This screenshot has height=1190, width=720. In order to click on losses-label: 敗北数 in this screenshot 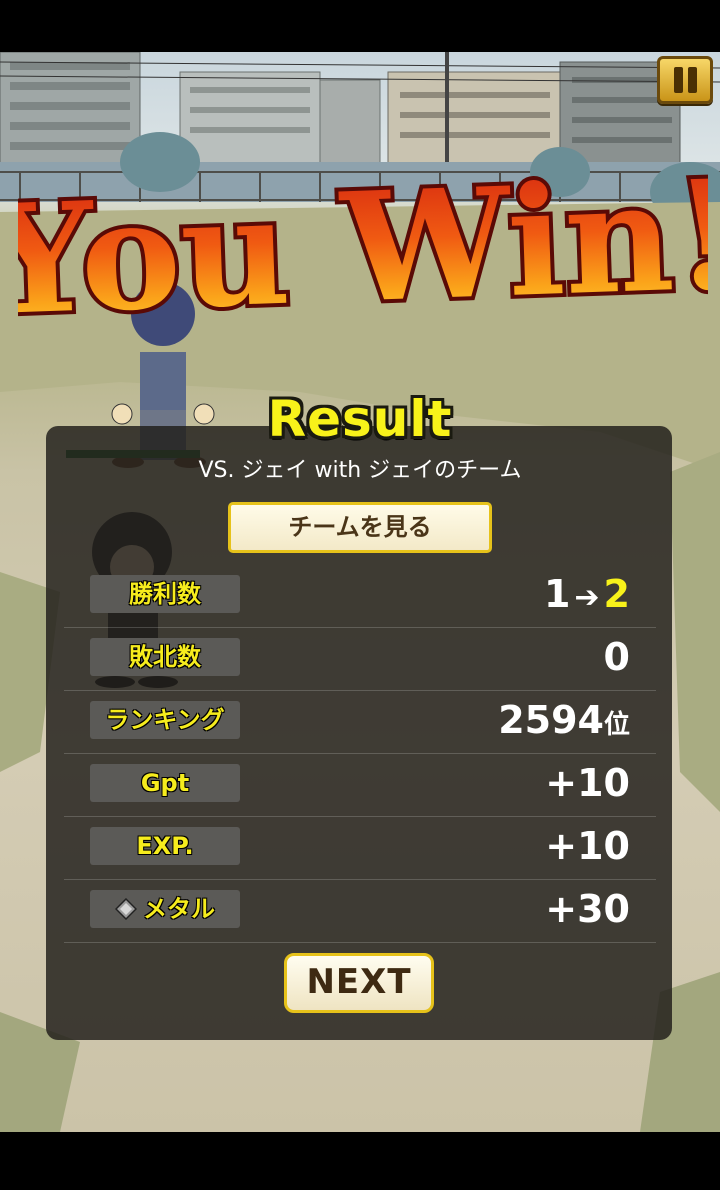, I will do `click(165, 657)`.